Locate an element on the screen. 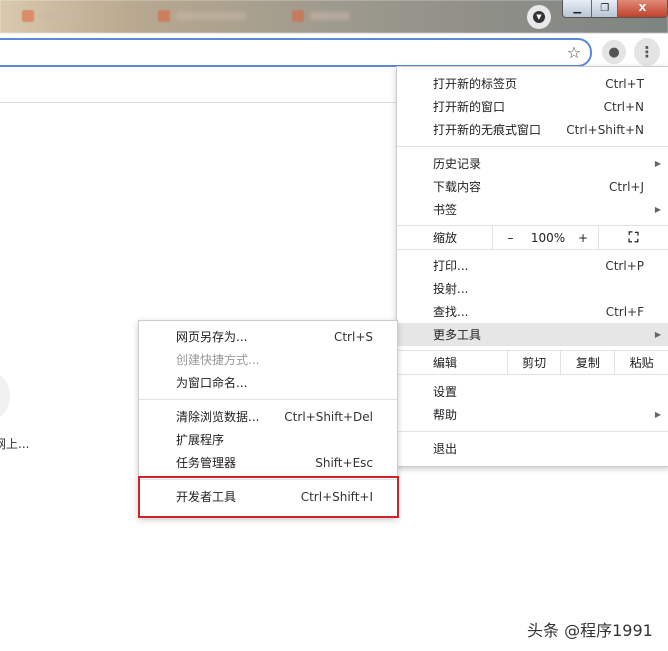  label: 打开新的窗口 is located at coordinates (469, 107).